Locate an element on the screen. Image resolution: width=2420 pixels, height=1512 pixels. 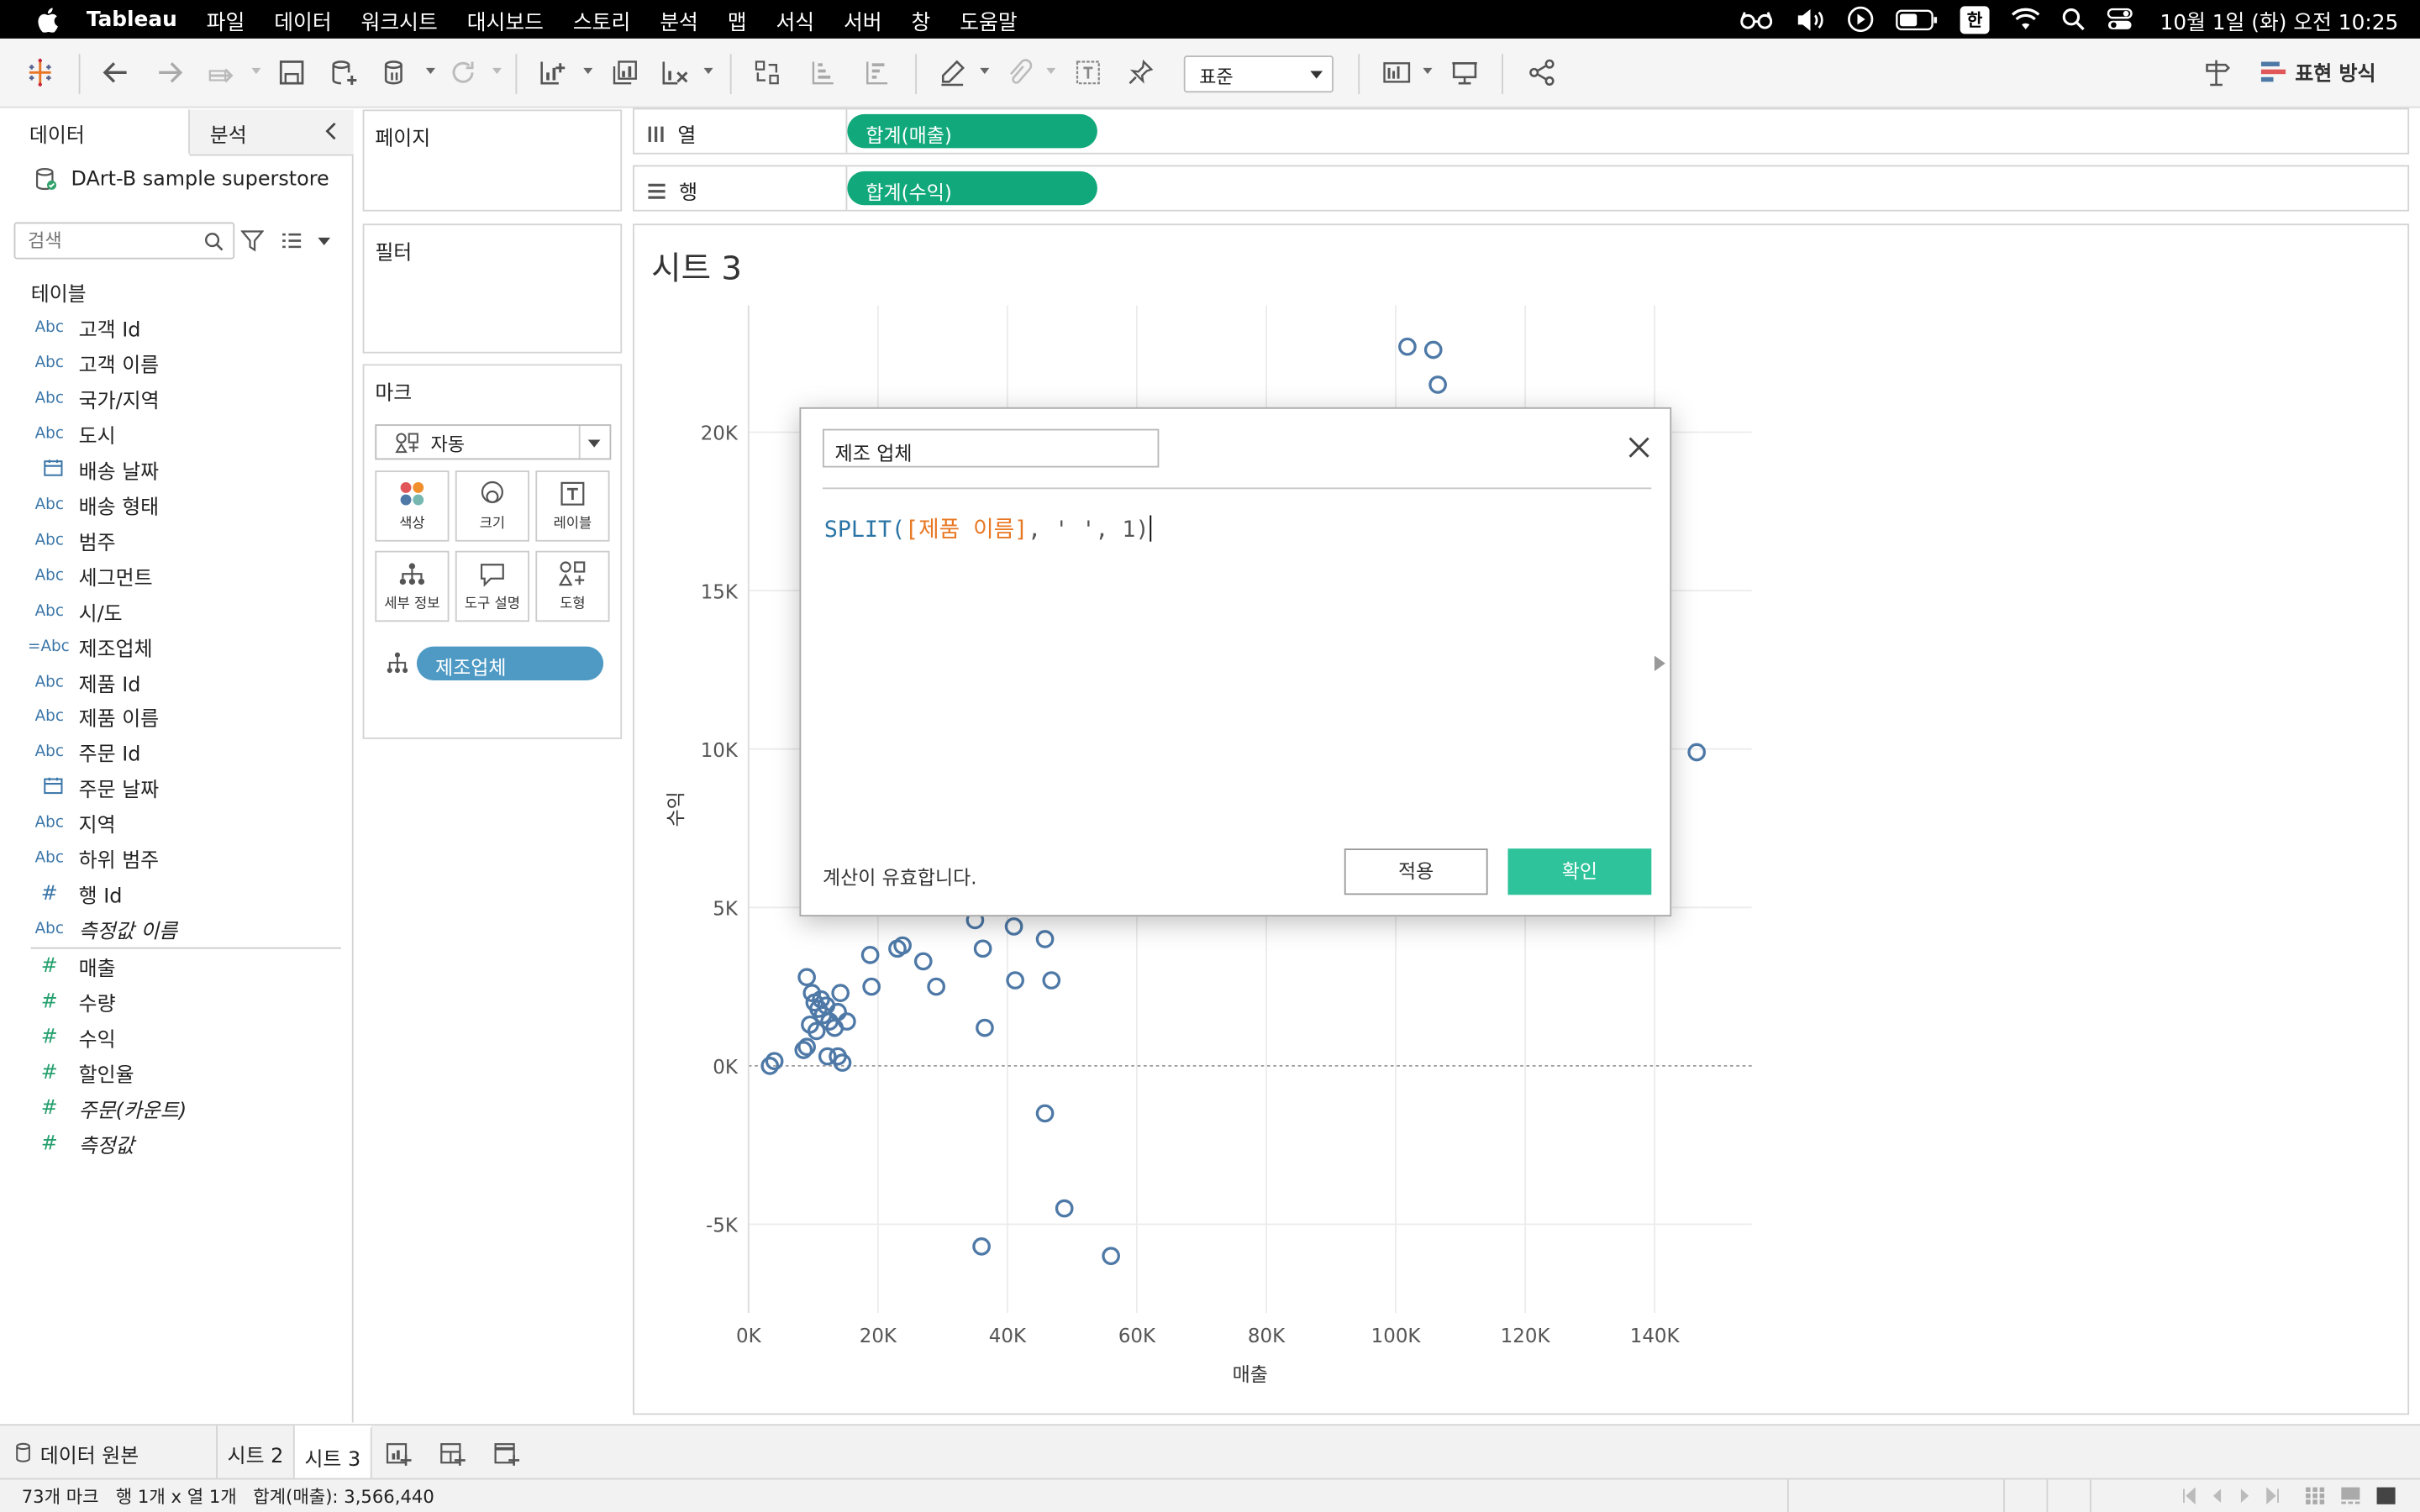
close-icon is located at coordinates (1639, 447).